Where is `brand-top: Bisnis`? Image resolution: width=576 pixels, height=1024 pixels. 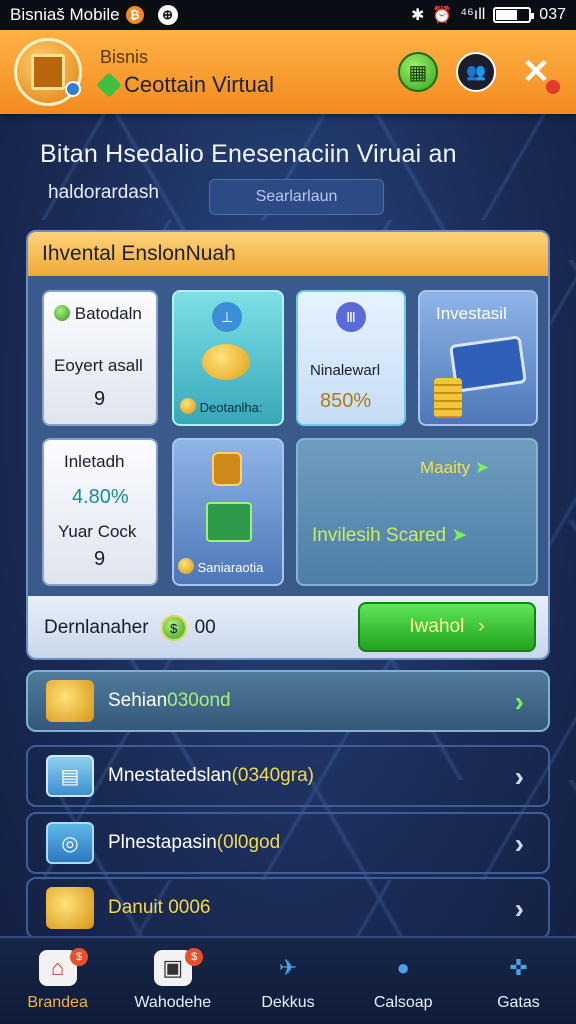
brand-top: Bisnis is located at coordinates (124, 56).